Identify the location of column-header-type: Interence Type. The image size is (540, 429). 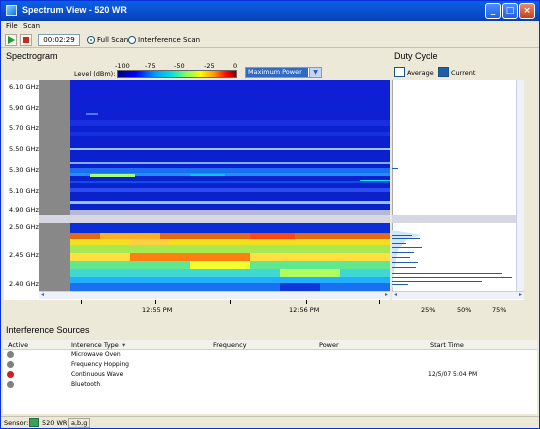
(95, 345).